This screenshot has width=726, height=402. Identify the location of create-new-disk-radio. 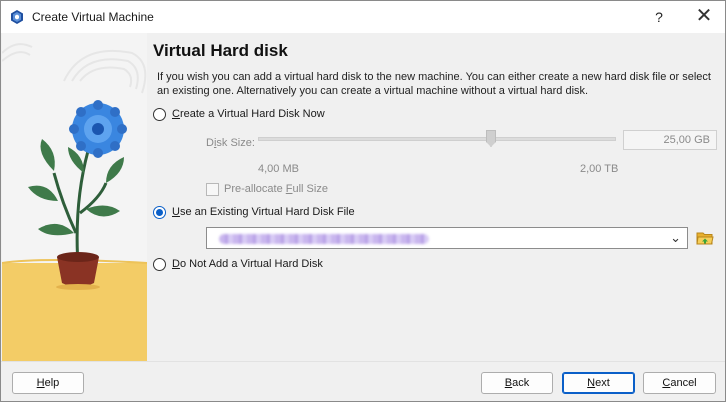
(159, 114).